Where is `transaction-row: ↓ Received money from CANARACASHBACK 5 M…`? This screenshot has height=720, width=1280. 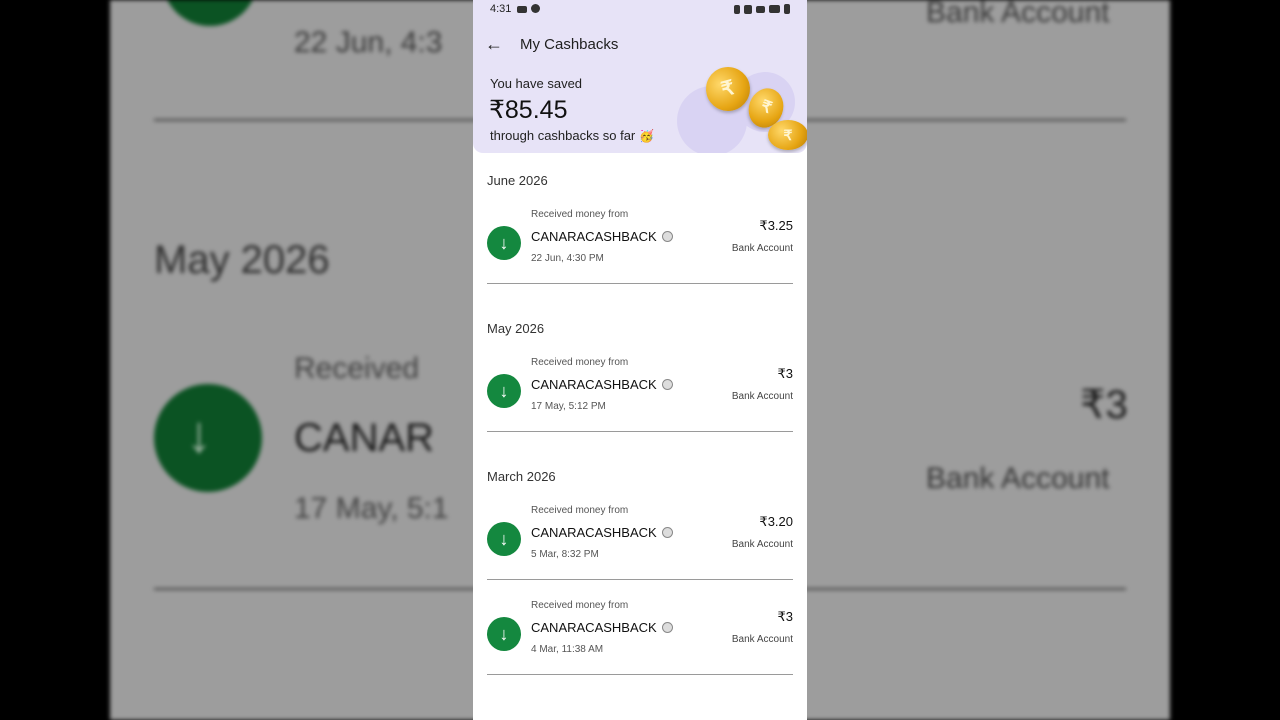 transaction-row: ↓ Received money from CANARACASHBACK 5 M… is located at coordinates (640, 541).